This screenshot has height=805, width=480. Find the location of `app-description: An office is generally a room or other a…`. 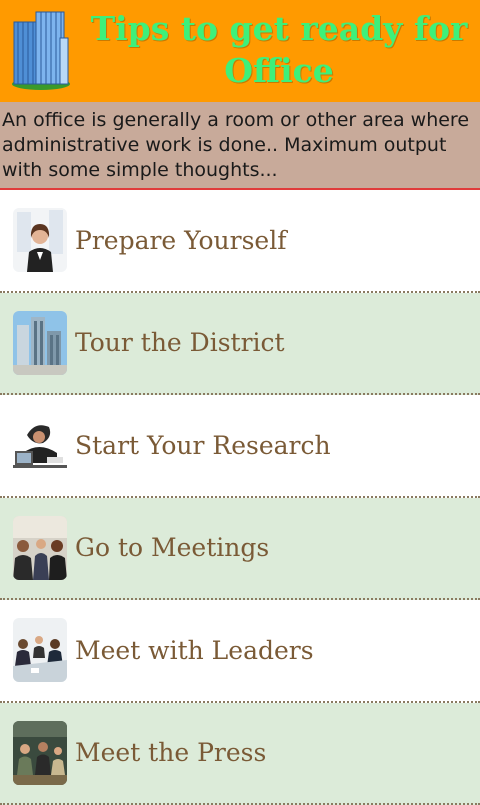

app-description: An office is generally a room or other a… is located at coordinates (240, 146).